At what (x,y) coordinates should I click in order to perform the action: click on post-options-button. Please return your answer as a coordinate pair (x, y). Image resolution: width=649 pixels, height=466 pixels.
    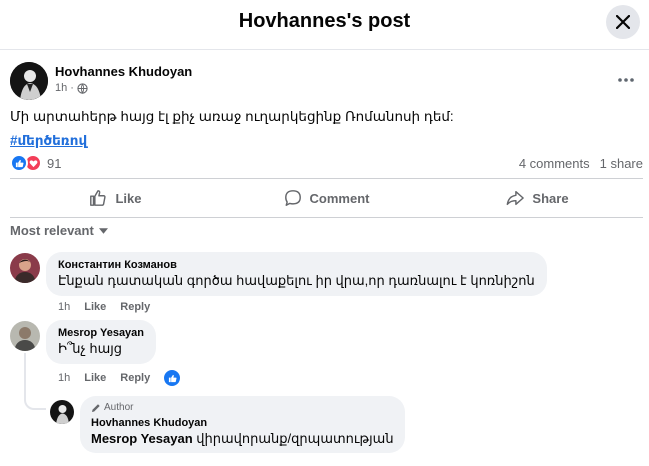
    Looking at the image, I should click on (626, 80).